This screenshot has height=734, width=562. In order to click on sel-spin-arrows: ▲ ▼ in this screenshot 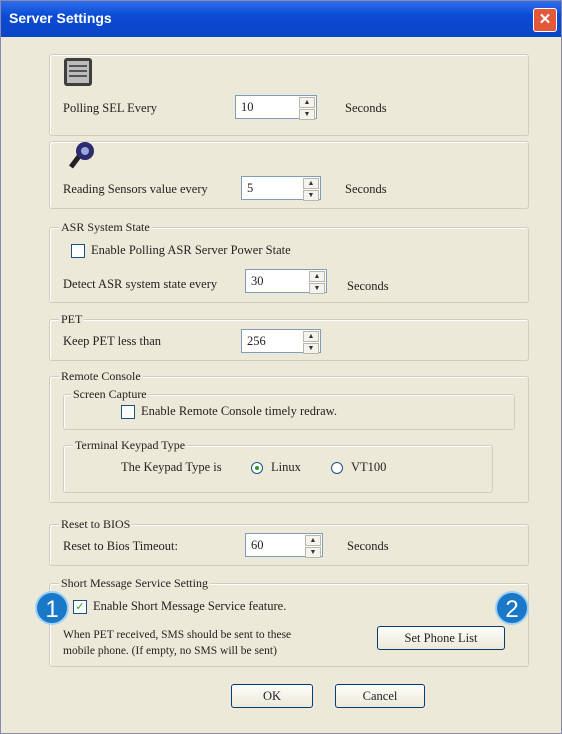, I will do `click(307, 108)`.